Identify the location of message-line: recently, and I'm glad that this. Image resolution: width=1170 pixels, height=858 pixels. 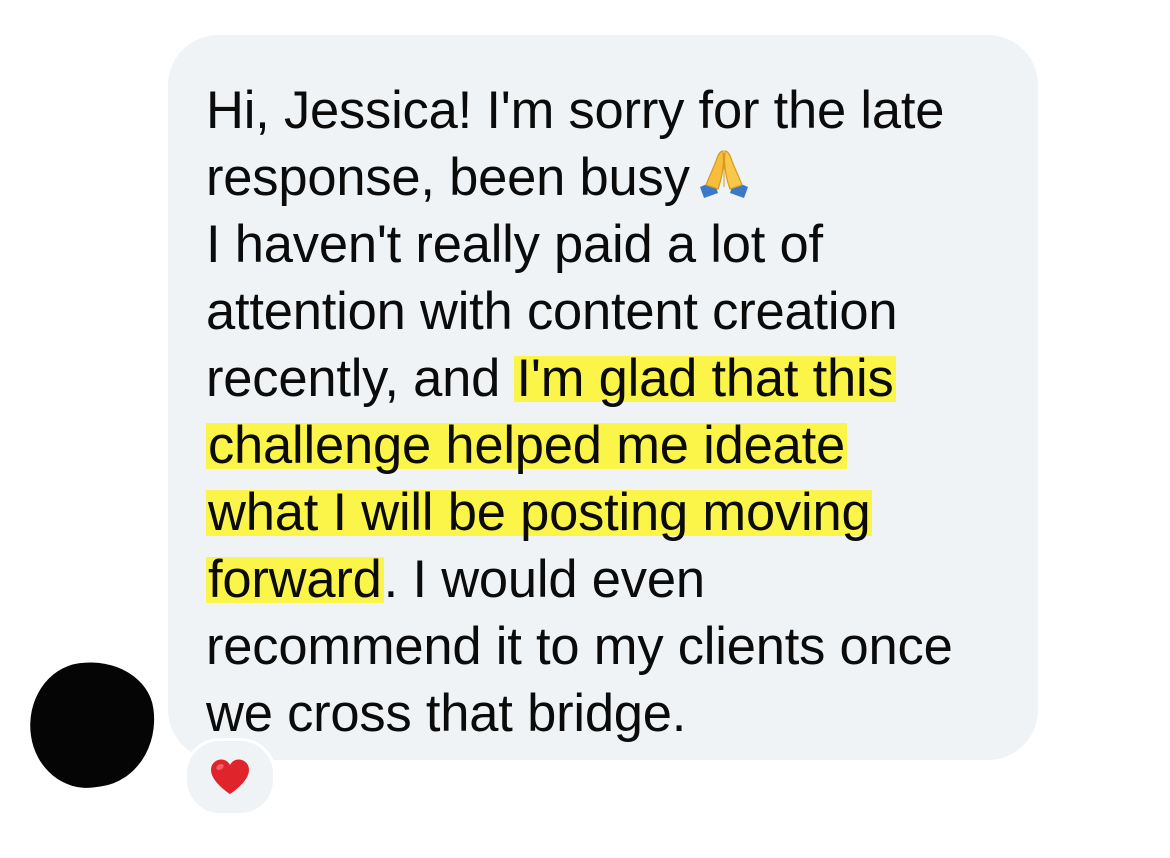
(622, 378).